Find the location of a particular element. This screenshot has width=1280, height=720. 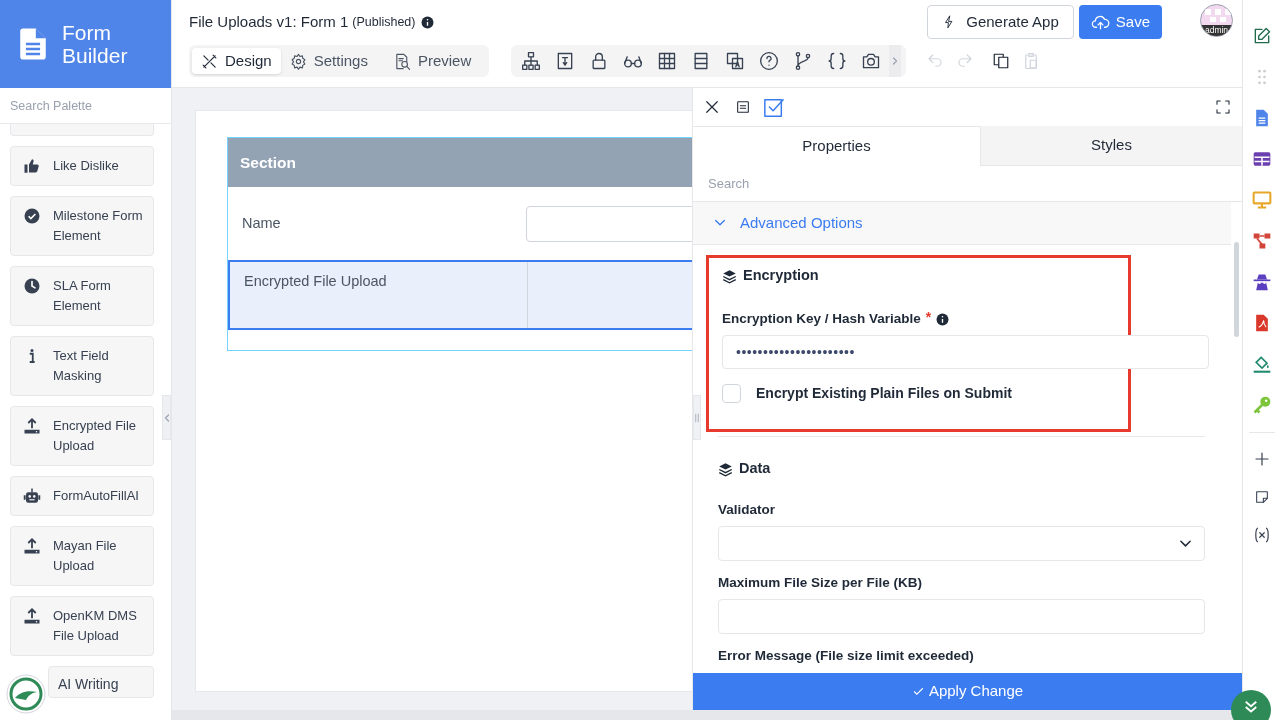

resize-handle is located at coordinates (697, 417).